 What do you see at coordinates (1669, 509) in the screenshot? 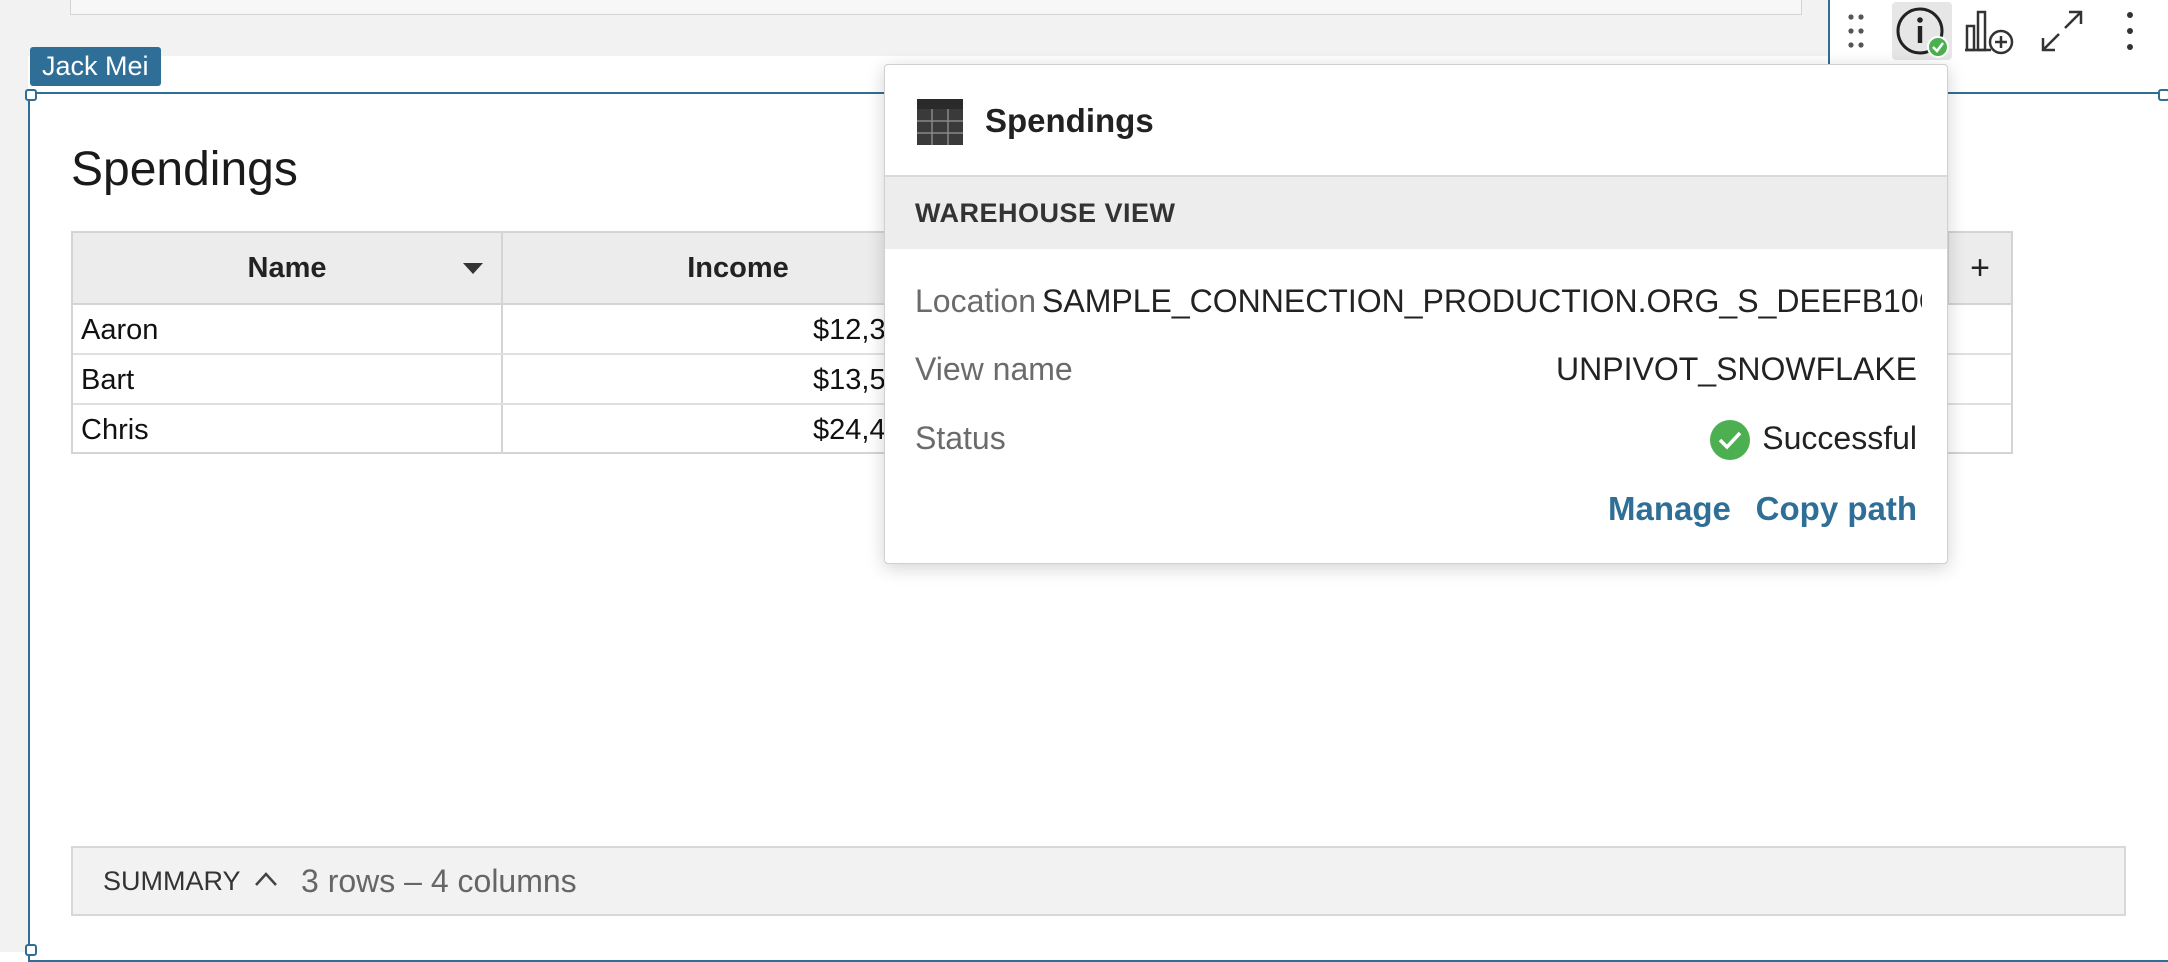
I see `manage-link: Manage` at bounding box center [1669, 509].